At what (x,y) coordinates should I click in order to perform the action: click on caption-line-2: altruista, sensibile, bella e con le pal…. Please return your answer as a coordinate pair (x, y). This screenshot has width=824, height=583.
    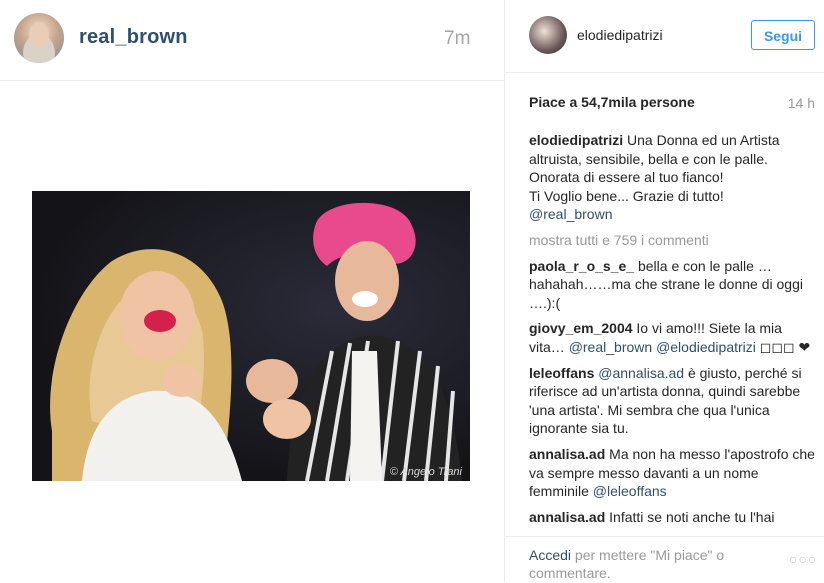
    Looking at the image, I should click on (648, 158).